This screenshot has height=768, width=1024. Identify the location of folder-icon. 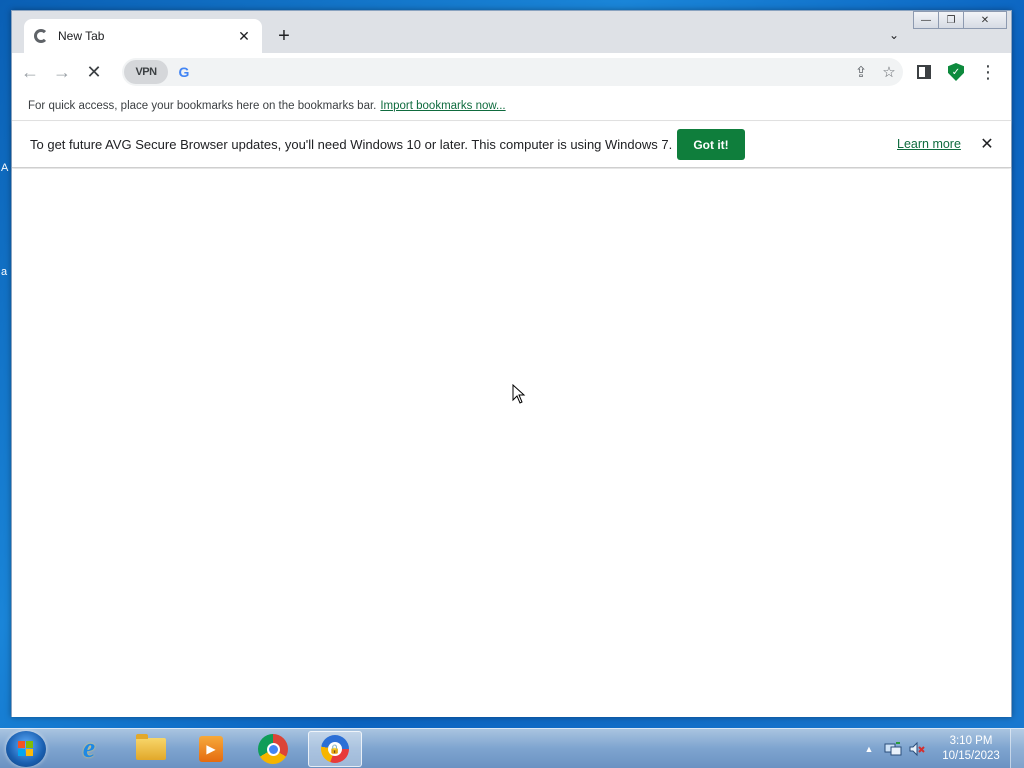
(151, 747).